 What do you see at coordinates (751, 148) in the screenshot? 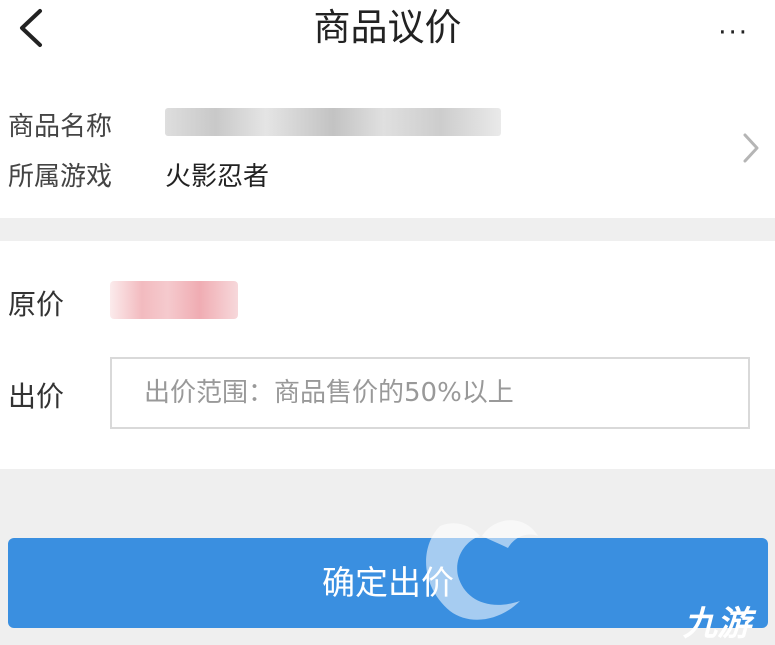
I see `chevron-right-icon` at bounding box center [751, 148].